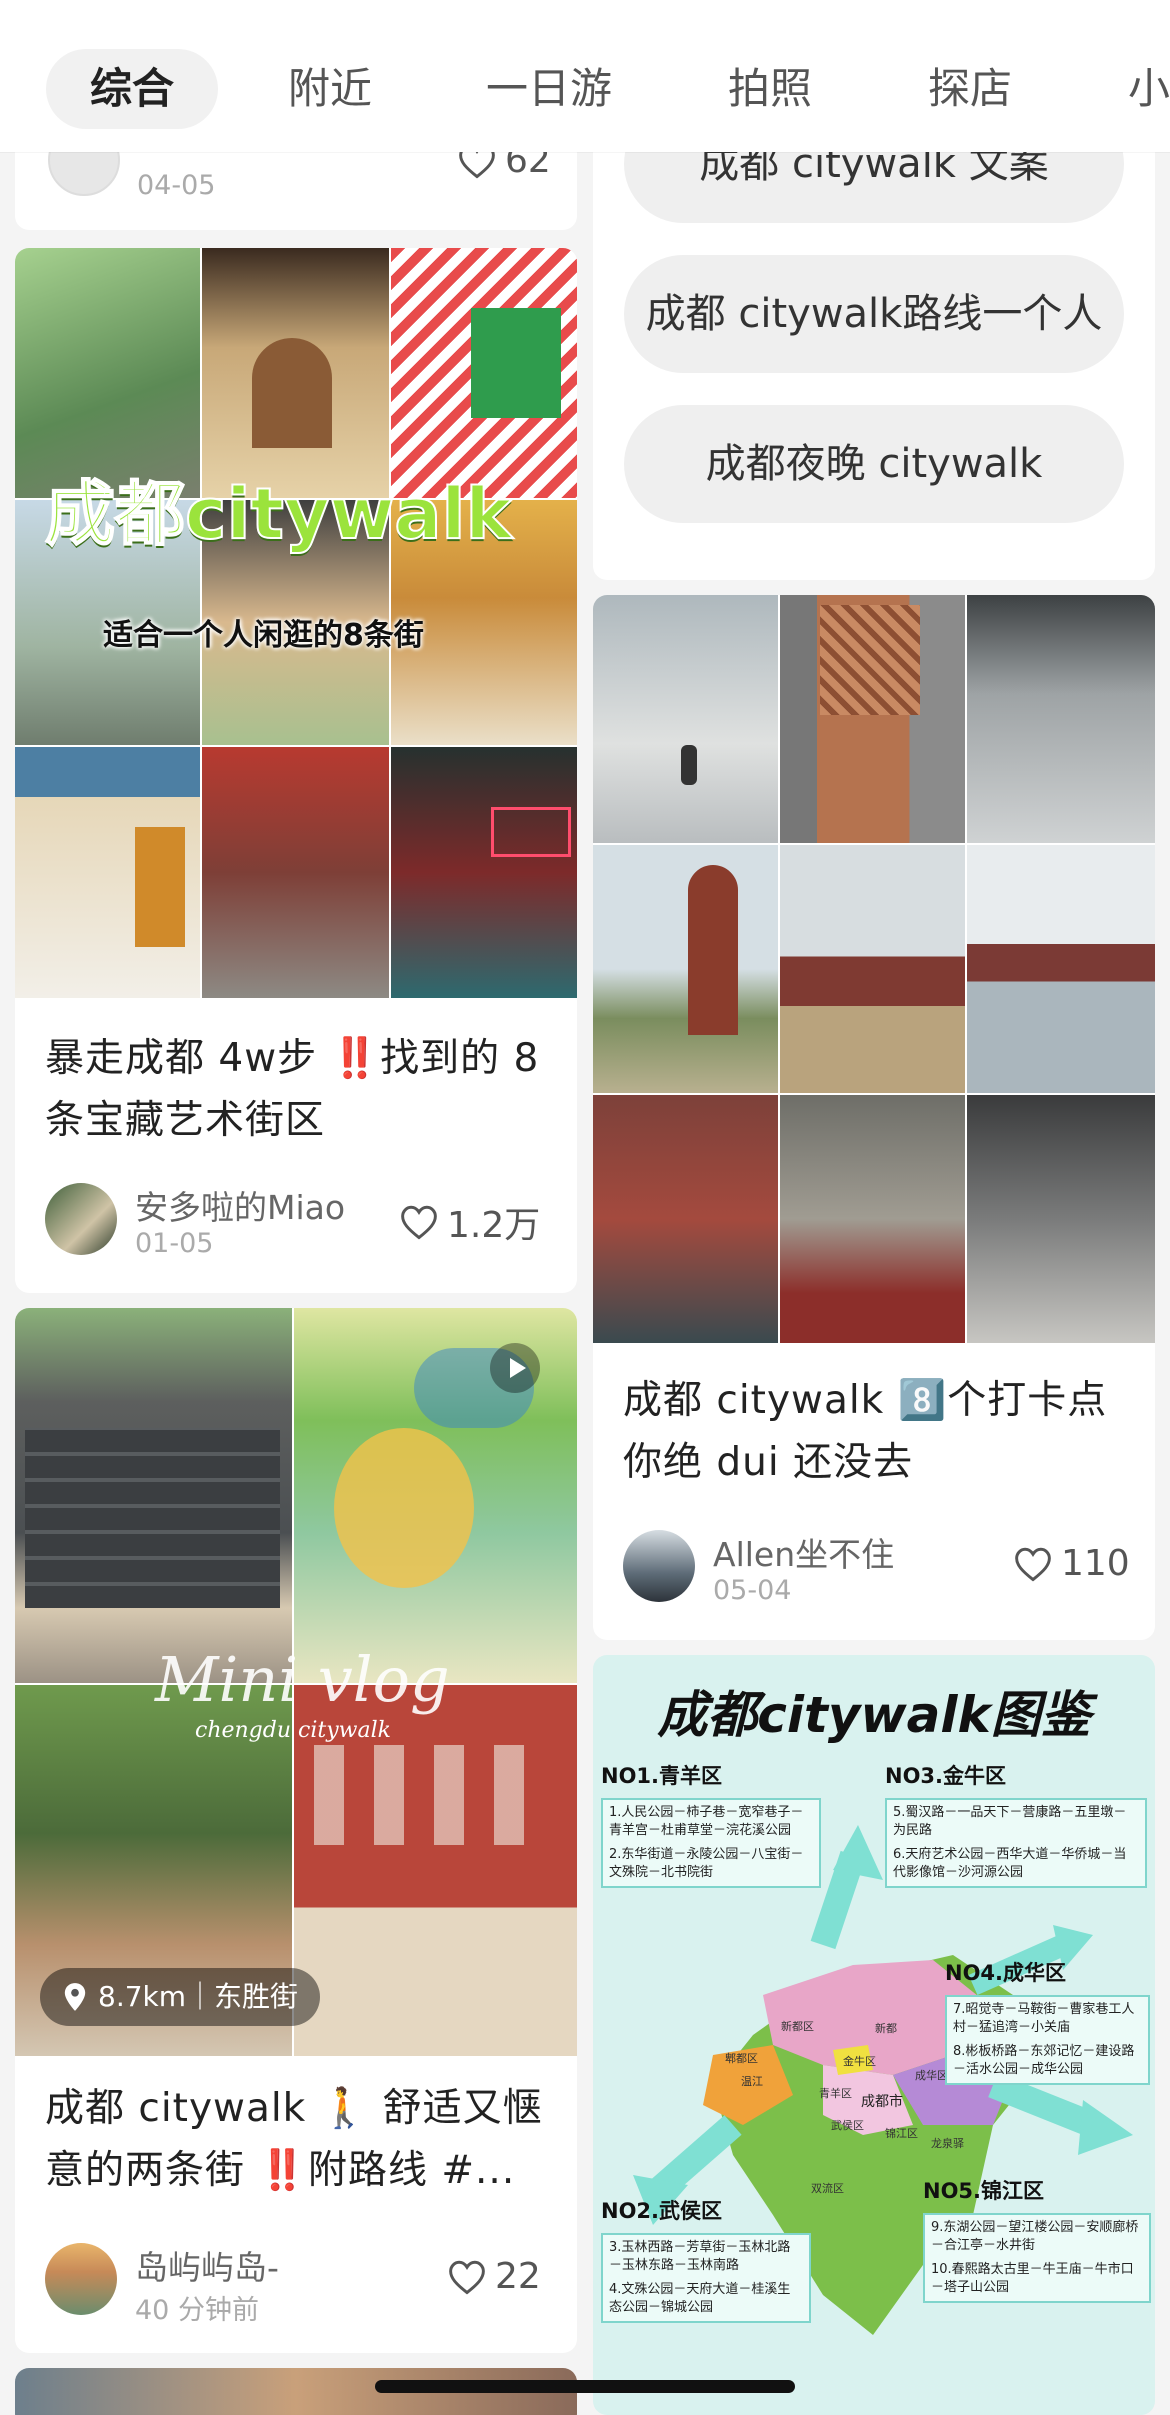 This screenshot has width=1170, height=2415. I want to click on map-label: 龙泉驿, so click(947, 2143).